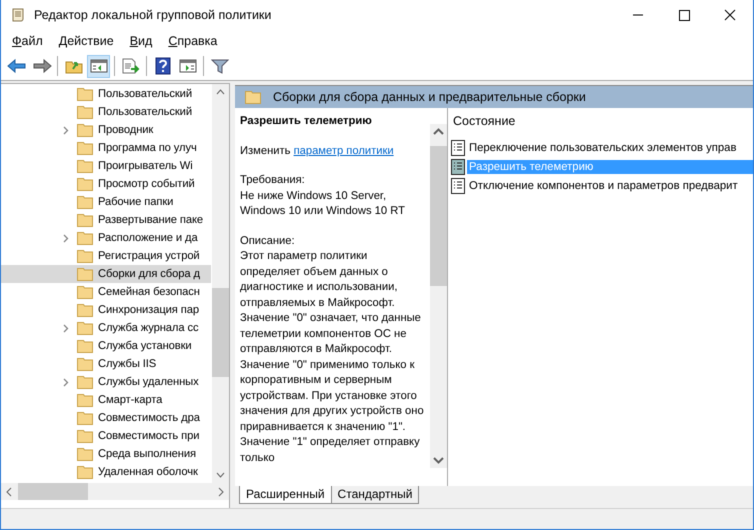  What do you see at coordinates (98, 66) in the screenshot?
I see `show-tree-button` at bounding box center [98, 66].